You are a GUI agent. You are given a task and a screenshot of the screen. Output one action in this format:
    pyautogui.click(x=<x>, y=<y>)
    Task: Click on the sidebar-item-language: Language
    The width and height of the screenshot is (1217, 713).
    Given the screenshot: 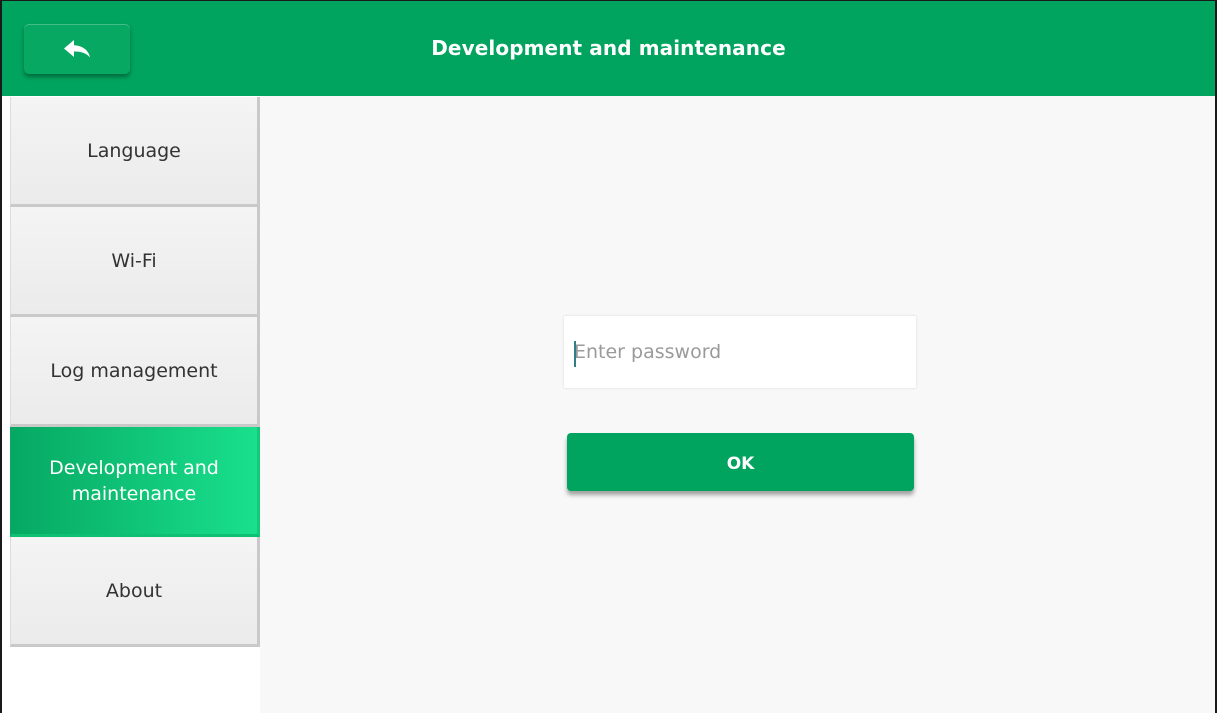 What is the action you would take?
    pyautogui.click(x=135, y=152)
    